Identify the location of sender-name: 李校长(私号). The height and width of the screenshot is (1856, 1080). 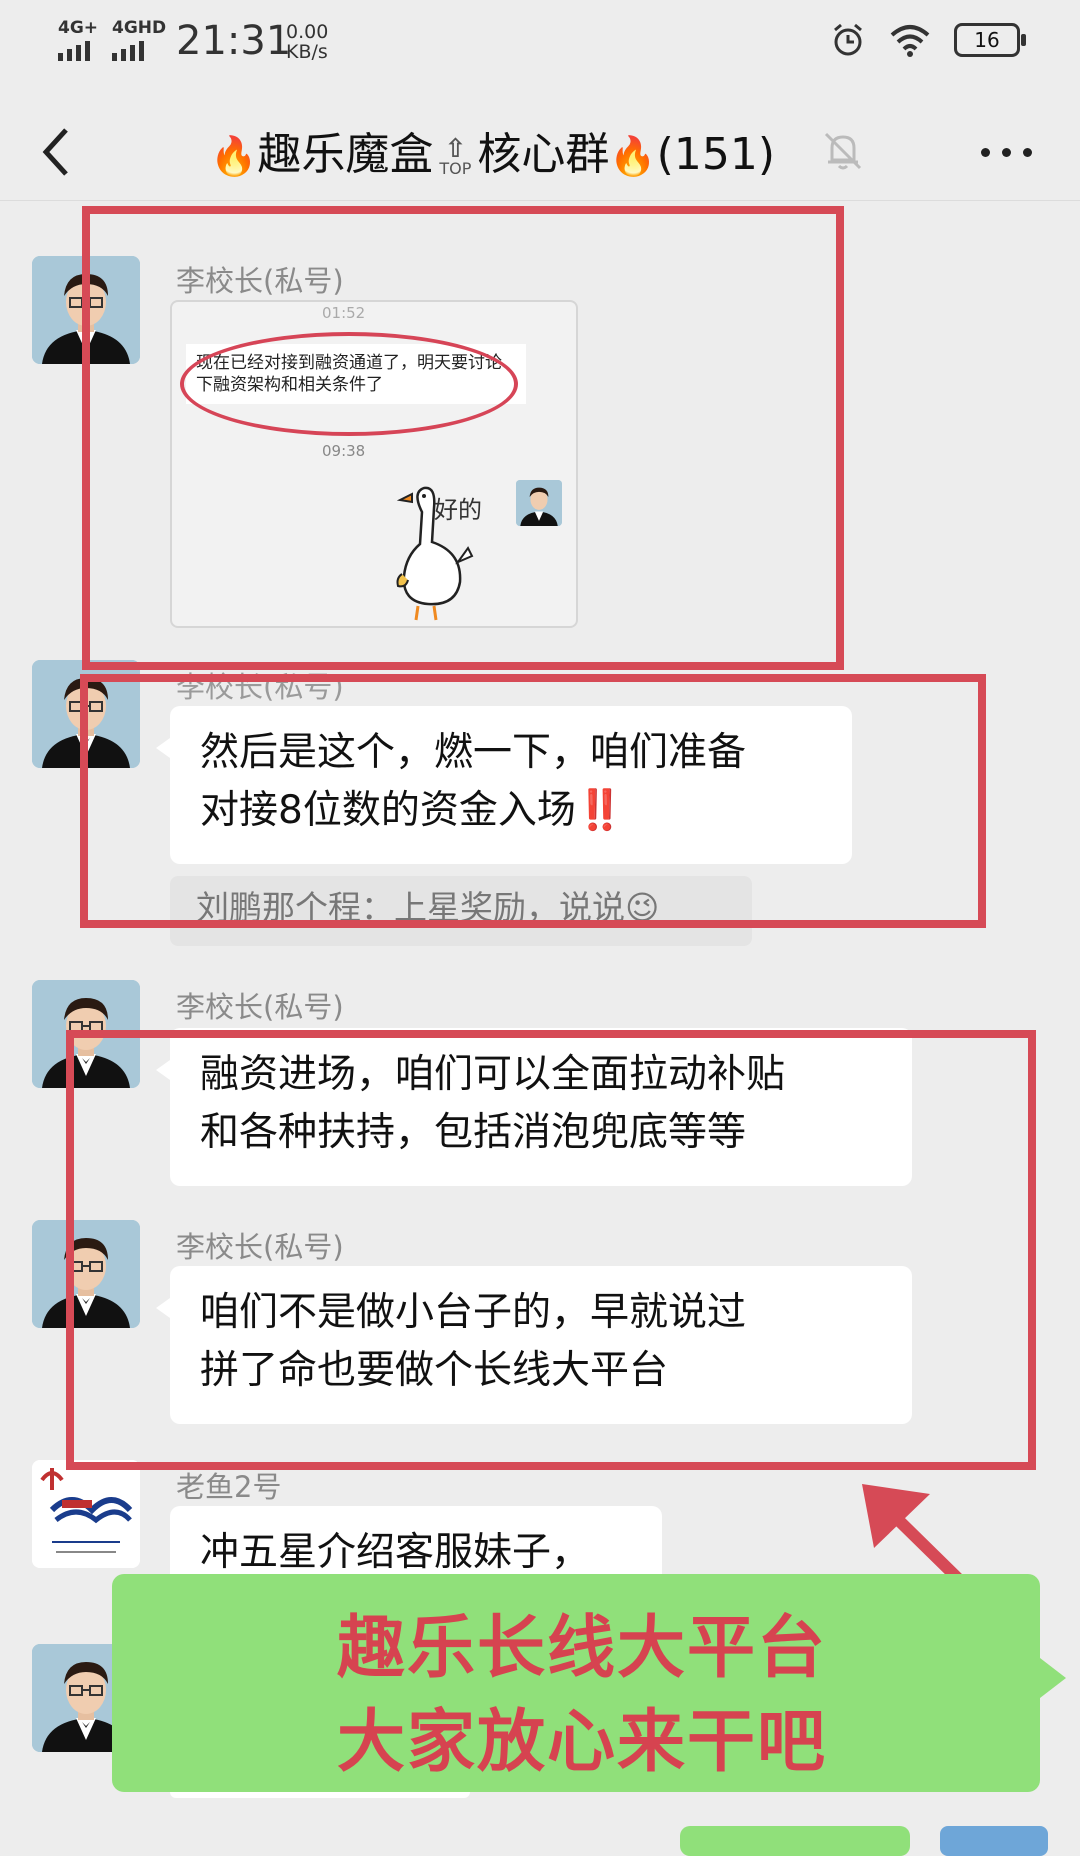
(260, 1007).